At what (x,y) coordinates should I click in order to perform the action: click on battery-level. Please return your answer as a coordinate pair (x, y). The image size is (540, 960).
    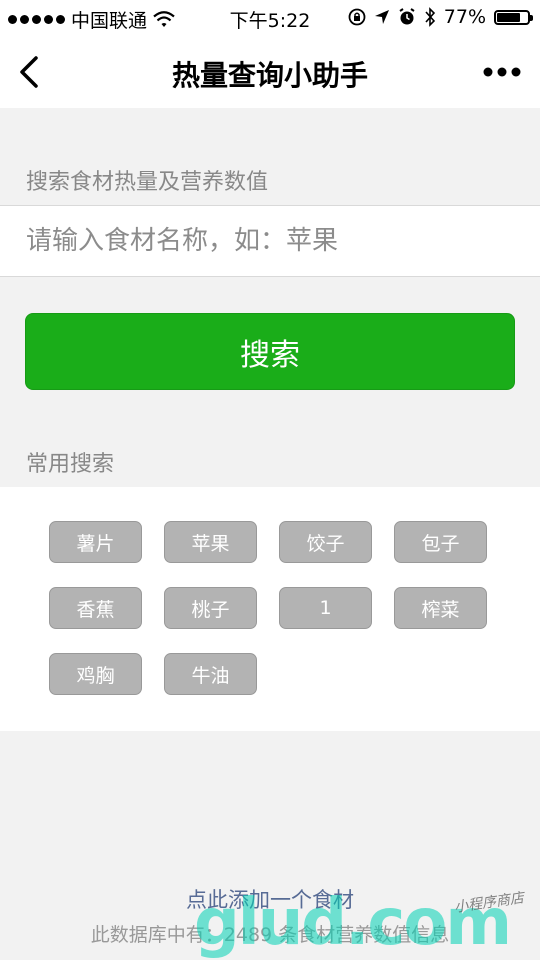
    Looking at the image, I should click on (508, 17).